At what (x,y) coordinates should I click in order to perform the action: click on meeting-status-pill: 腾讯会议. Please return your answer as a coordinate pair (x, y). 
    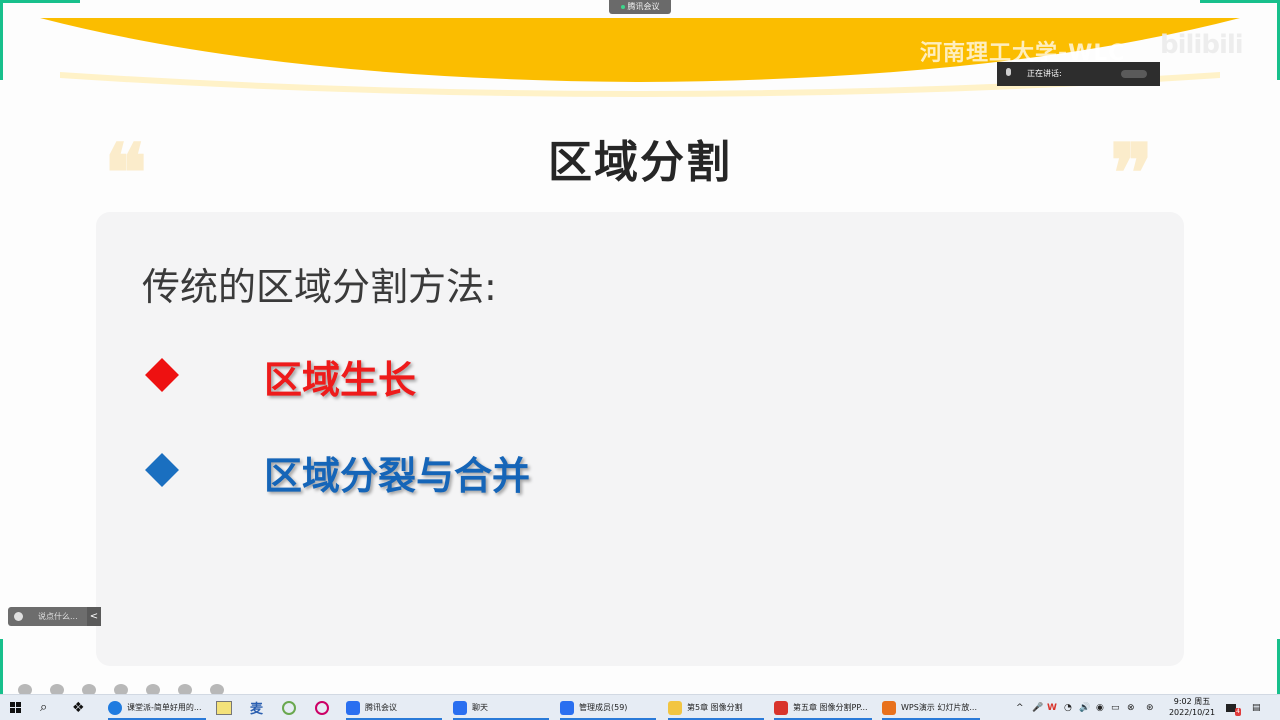
    Looking at the image, I should click on (640, 7).